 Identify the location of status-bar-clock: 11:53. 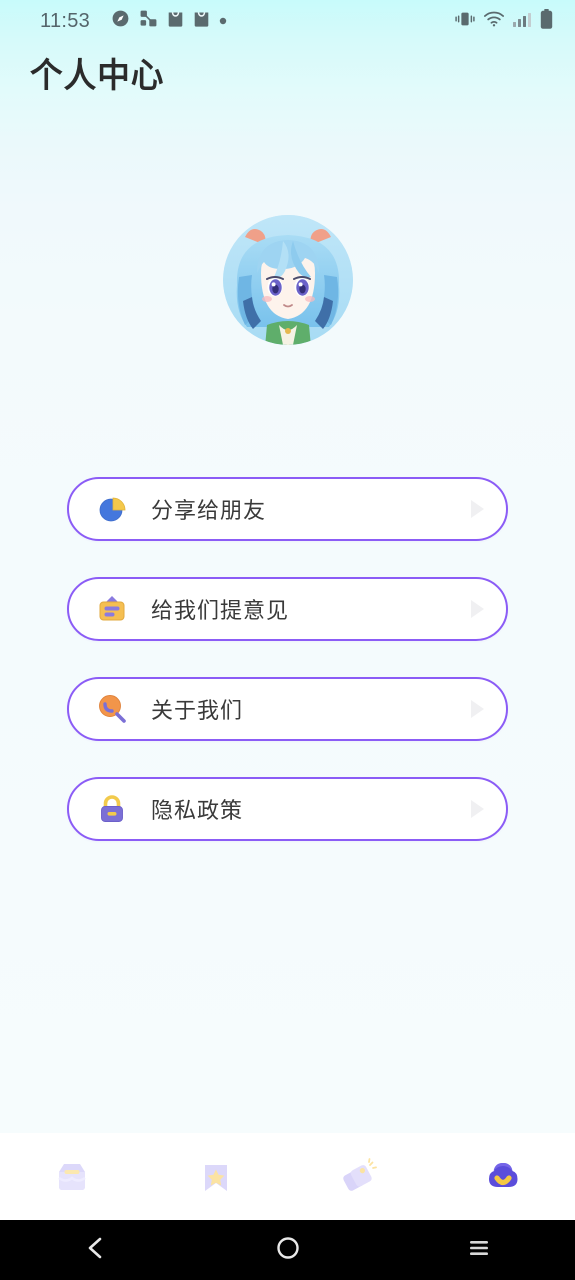
(65, 20).